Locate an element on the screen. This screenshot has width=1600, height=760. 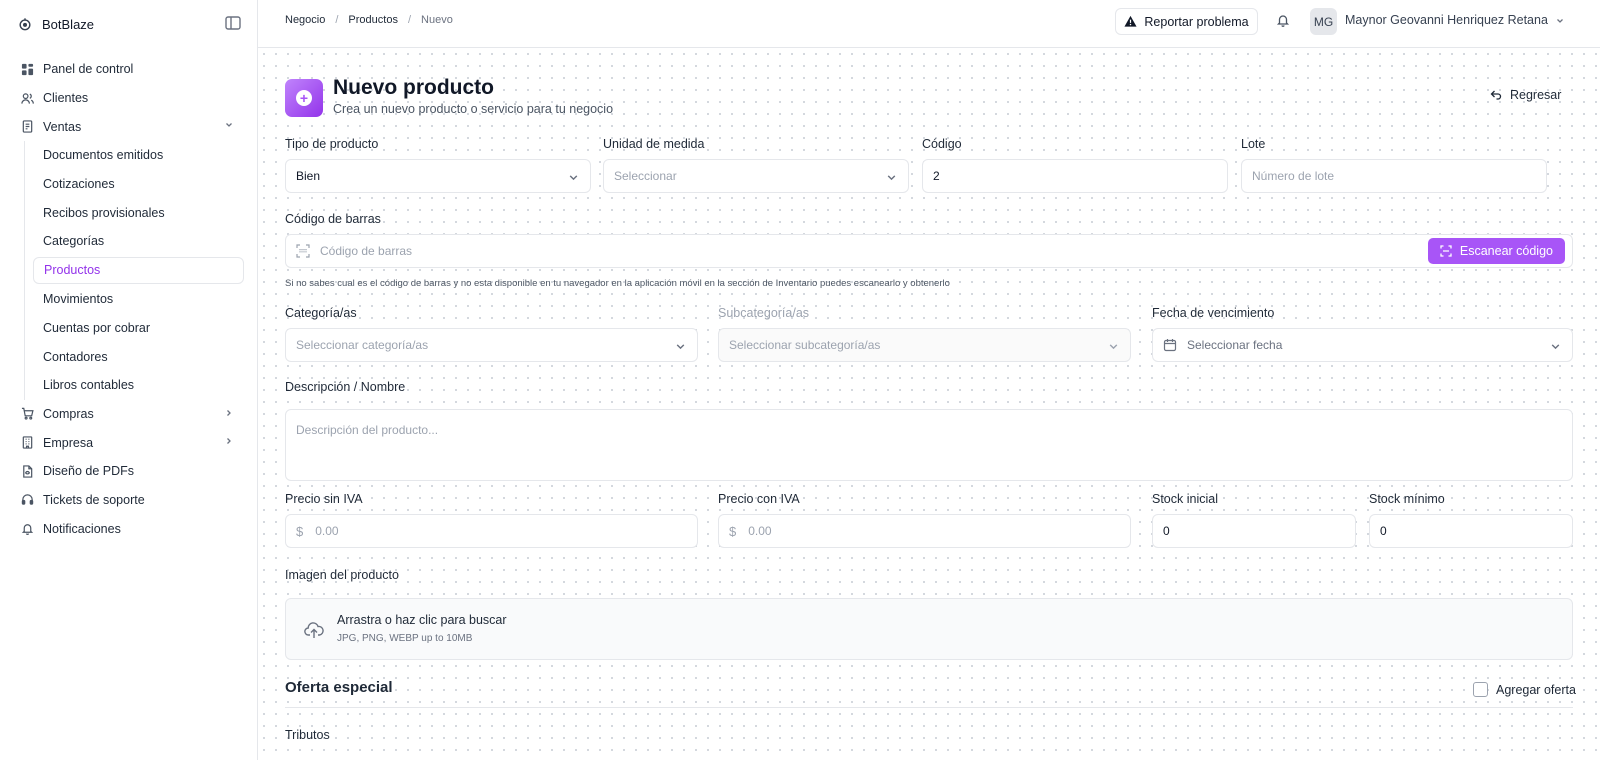
stock-minimo-input: 0 is located at coordinates (1471, 531).